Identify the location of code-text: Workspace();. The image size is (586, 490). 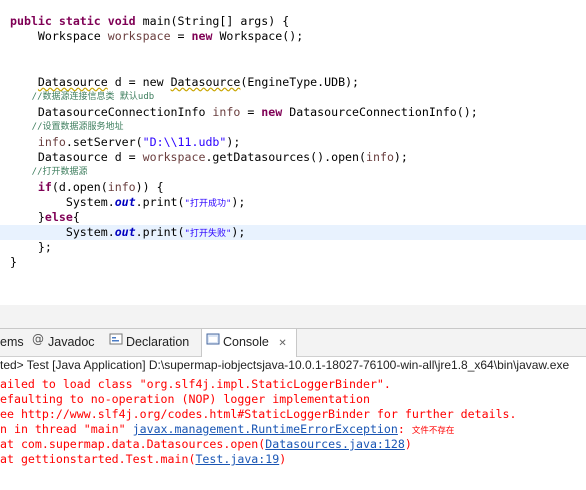
(258, 36).